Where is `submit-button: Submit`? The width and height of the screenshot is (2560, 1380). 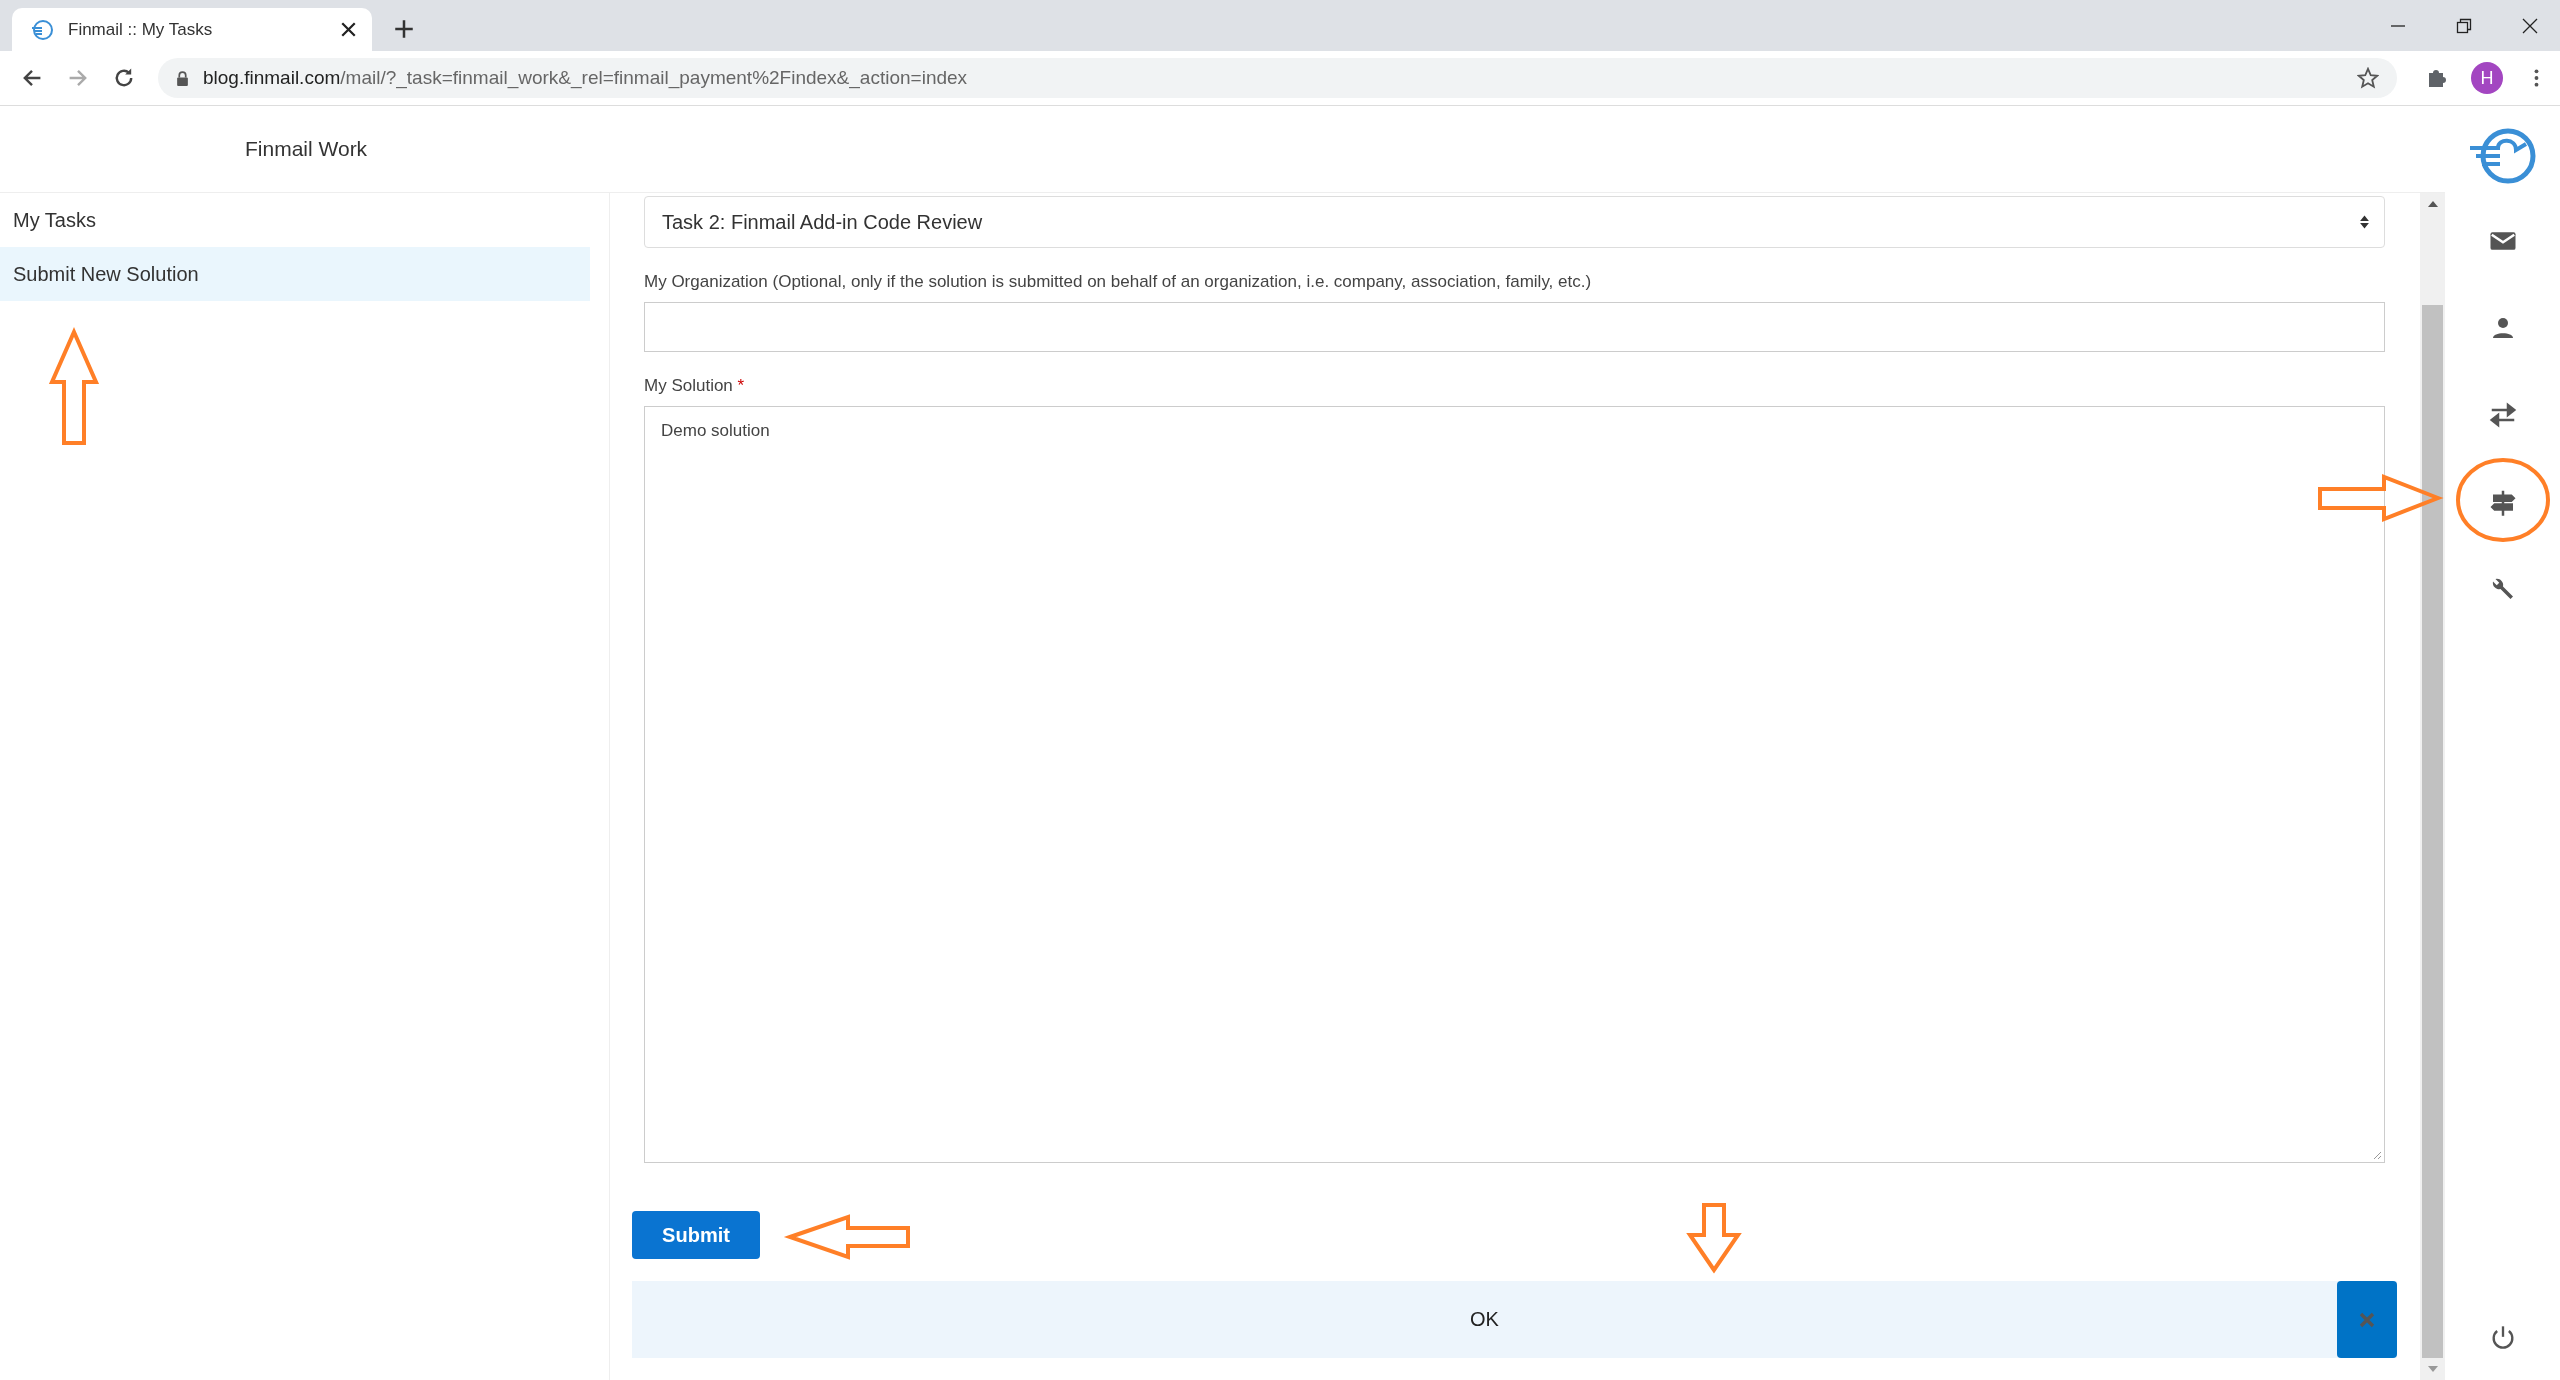 submit-button: Submit is located at coordinates (696, 1235).